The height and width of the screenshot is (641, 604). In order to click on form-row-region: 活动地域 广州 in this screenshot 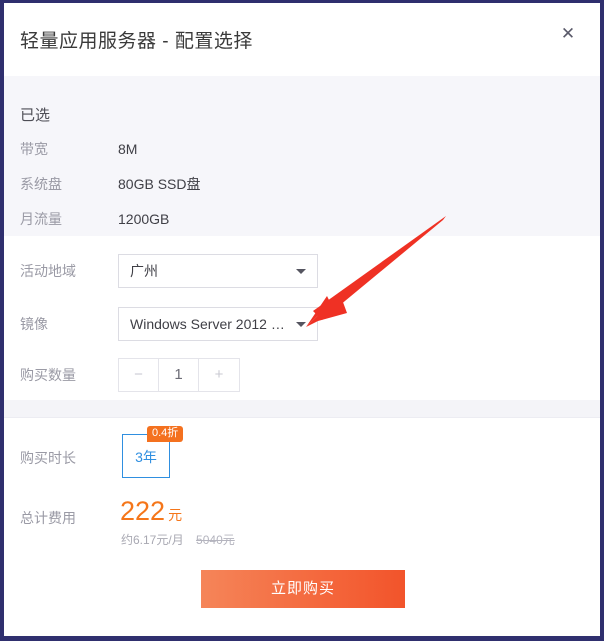, I will do `click(302, 271)`.